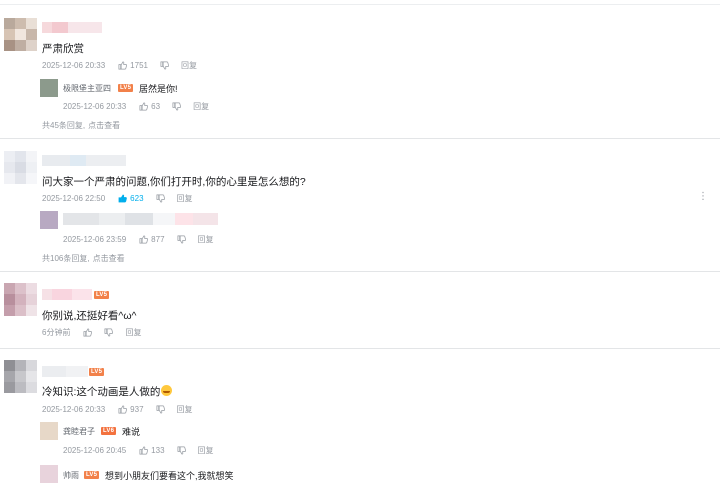 The height and width of the screenshot is (487, 720). What do you see at coordinates (158, 450) in the screenshot?
I see `like-count: 133` at bounding box center [158, 450].